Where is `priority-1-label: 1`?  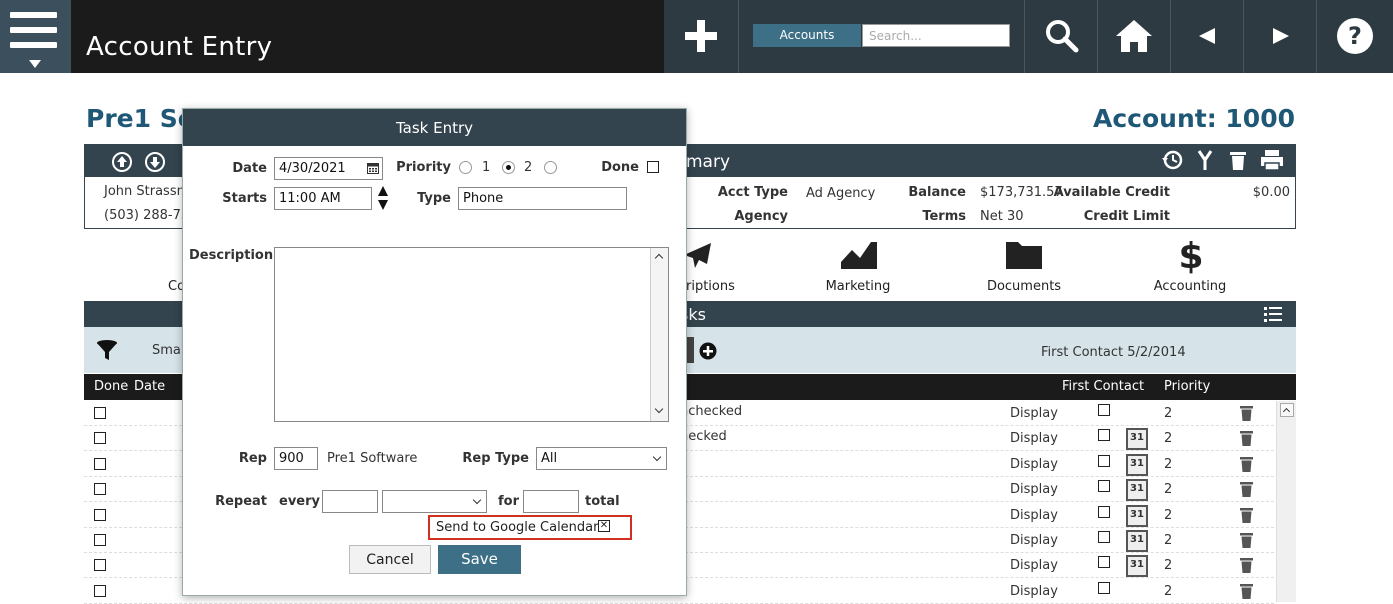 priority-1-label: 1 is located at coordinates (486, 167).